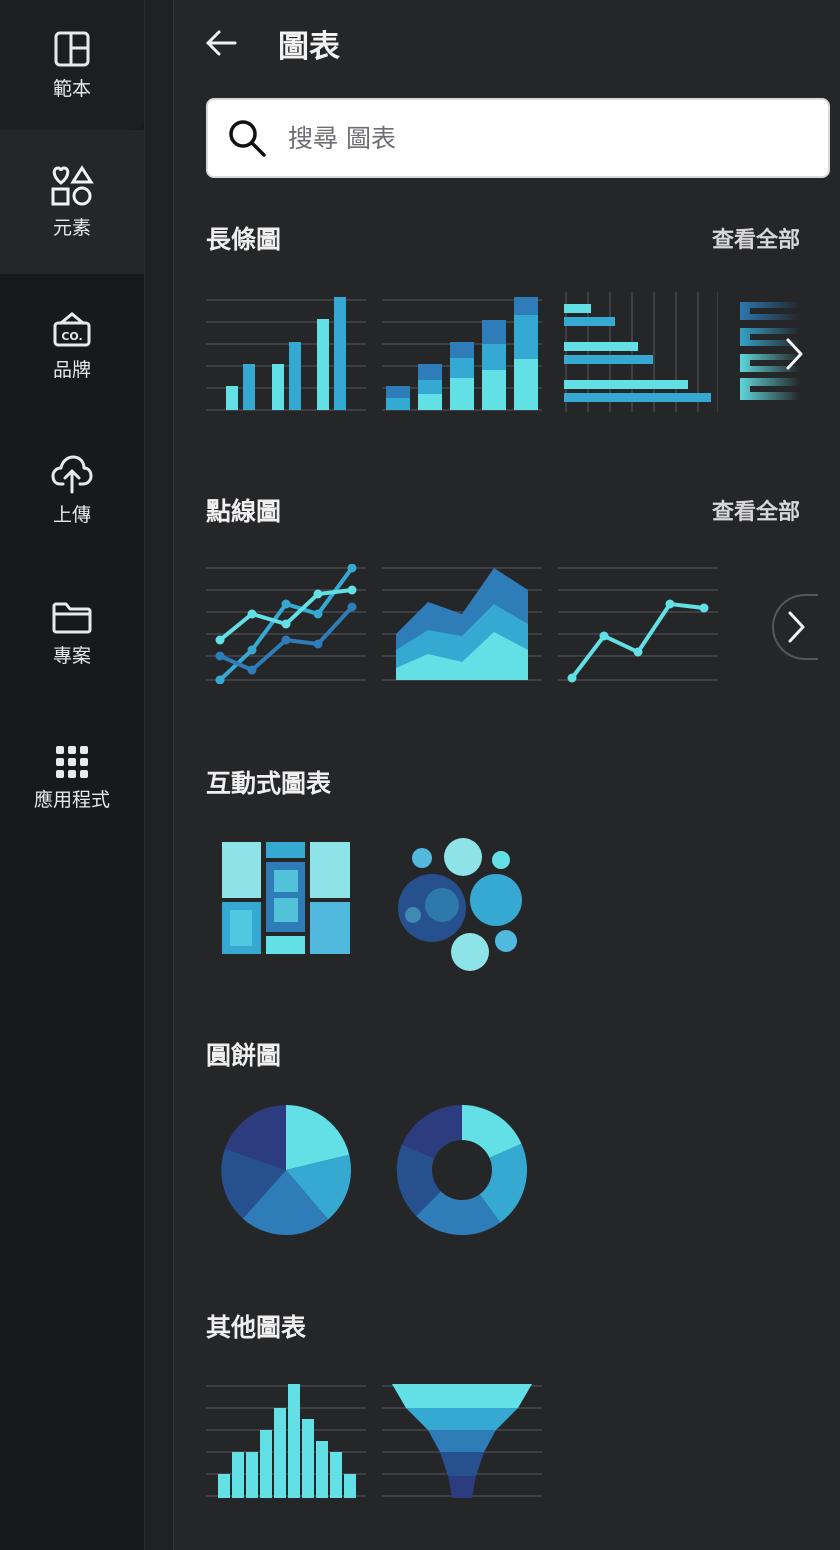  Describe the element at coordinates (71, 514) in the screenshot. I see `rail-label: 上傳` at that location.